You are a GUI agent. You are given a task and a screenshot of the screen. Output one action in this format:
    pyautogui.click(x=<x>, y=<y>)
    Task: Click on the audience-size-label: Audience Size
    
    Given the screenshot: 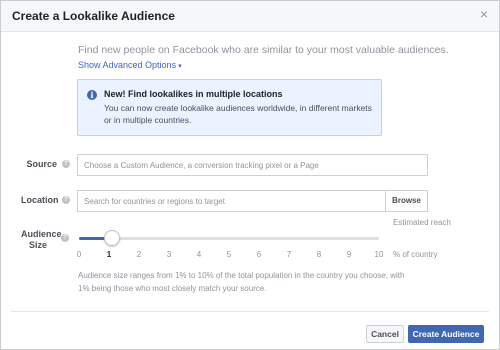 What is the action you would take?
    pyautogui.click(x=41, y=240)
    